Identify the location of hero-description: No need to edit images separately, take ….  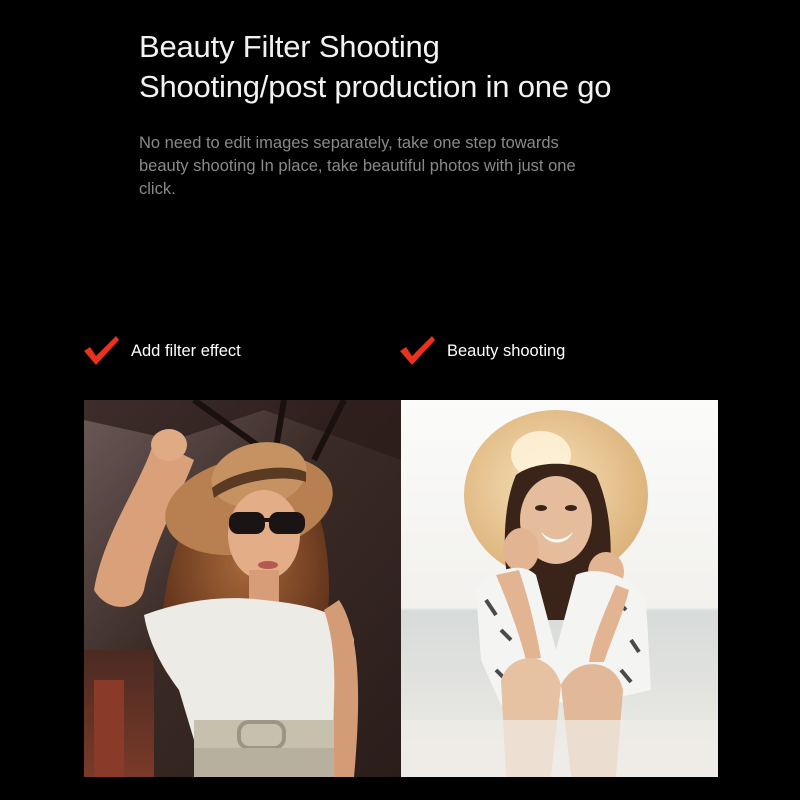
(357, 166).